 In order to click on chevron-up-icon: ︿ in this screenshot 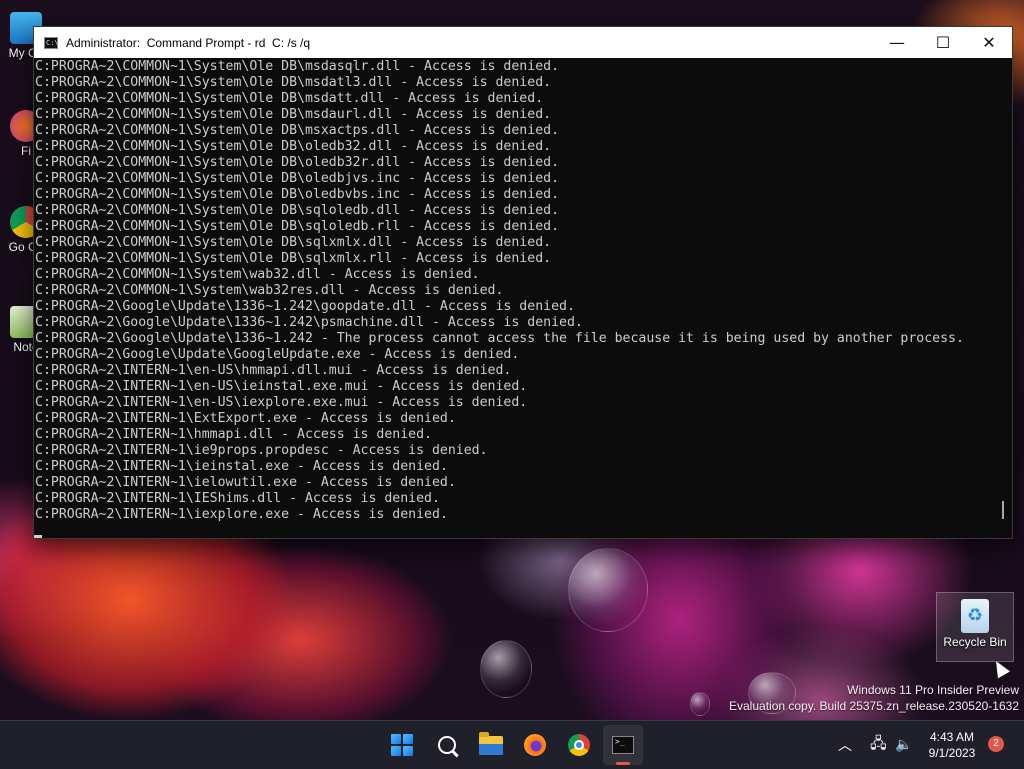, I will do `click(845, 746)`.